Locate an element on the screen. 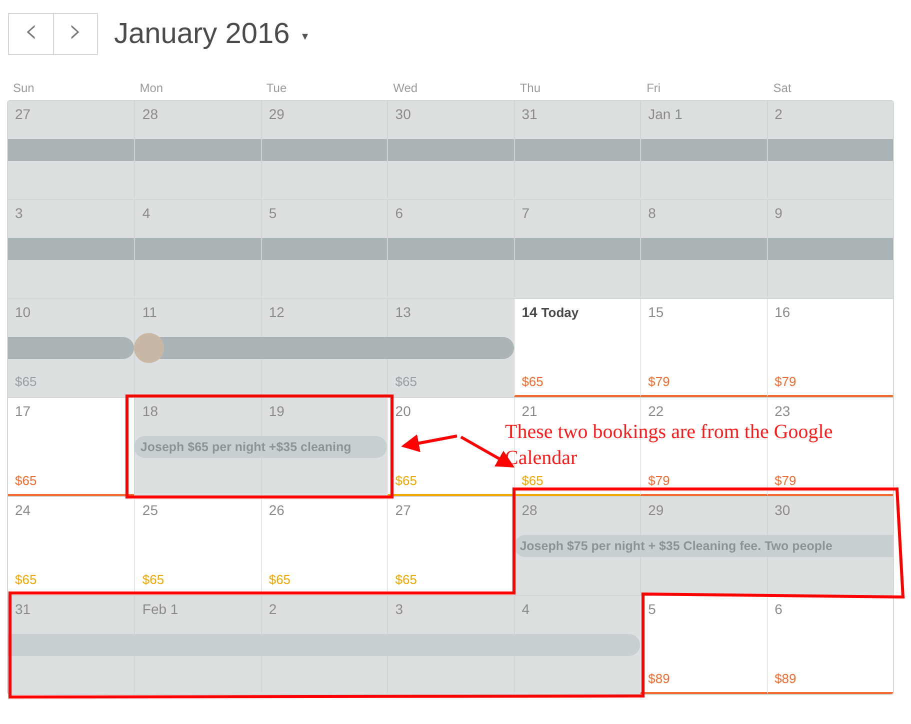 This screenshot has width=911, height=724. day-number: 22 is located at coordinates (656, 411).